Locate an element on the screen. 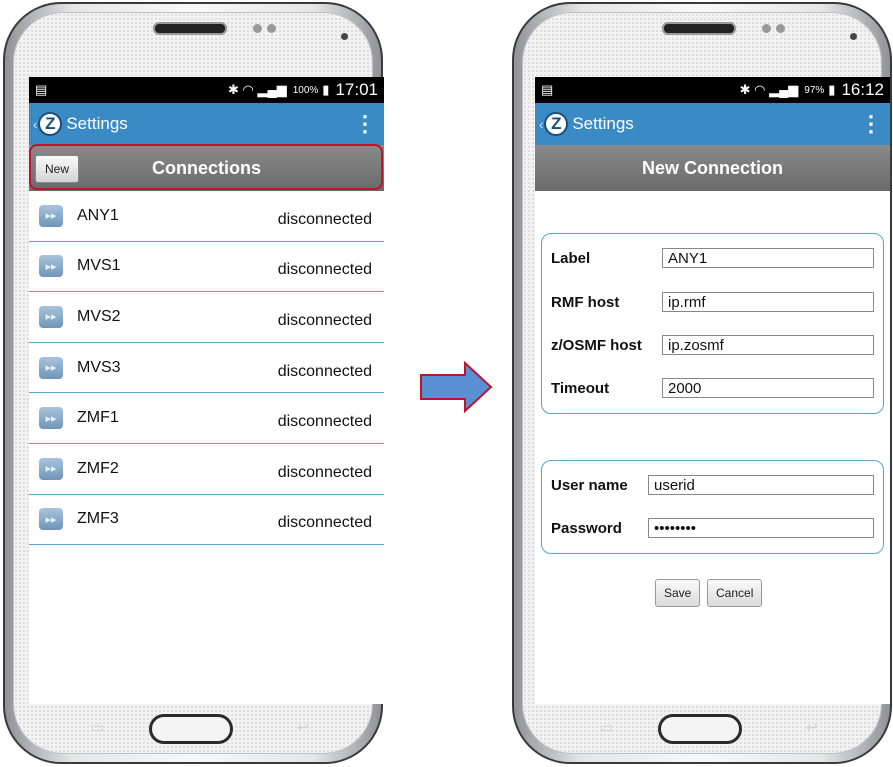 The width and height of the screenshot is (893, 767). user-name-row: User name is located at coordinates (712, 485).